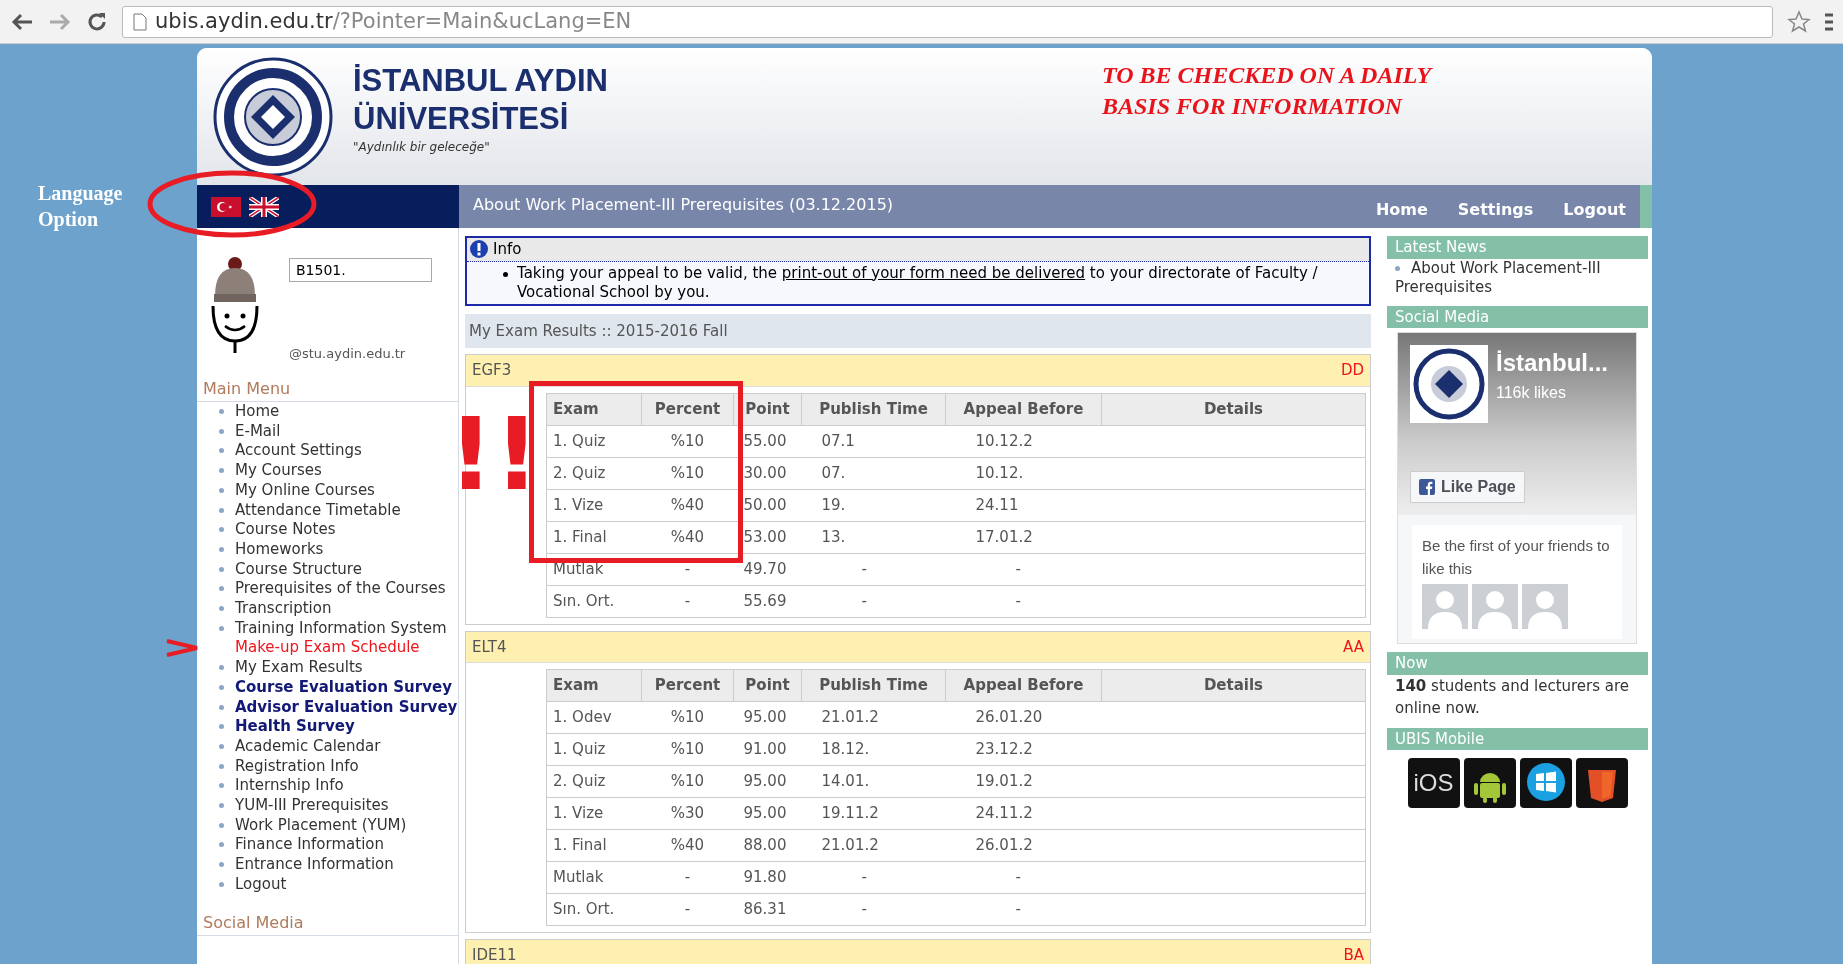  I want to click on menu-item: Entrance Information, so click(327, 865).